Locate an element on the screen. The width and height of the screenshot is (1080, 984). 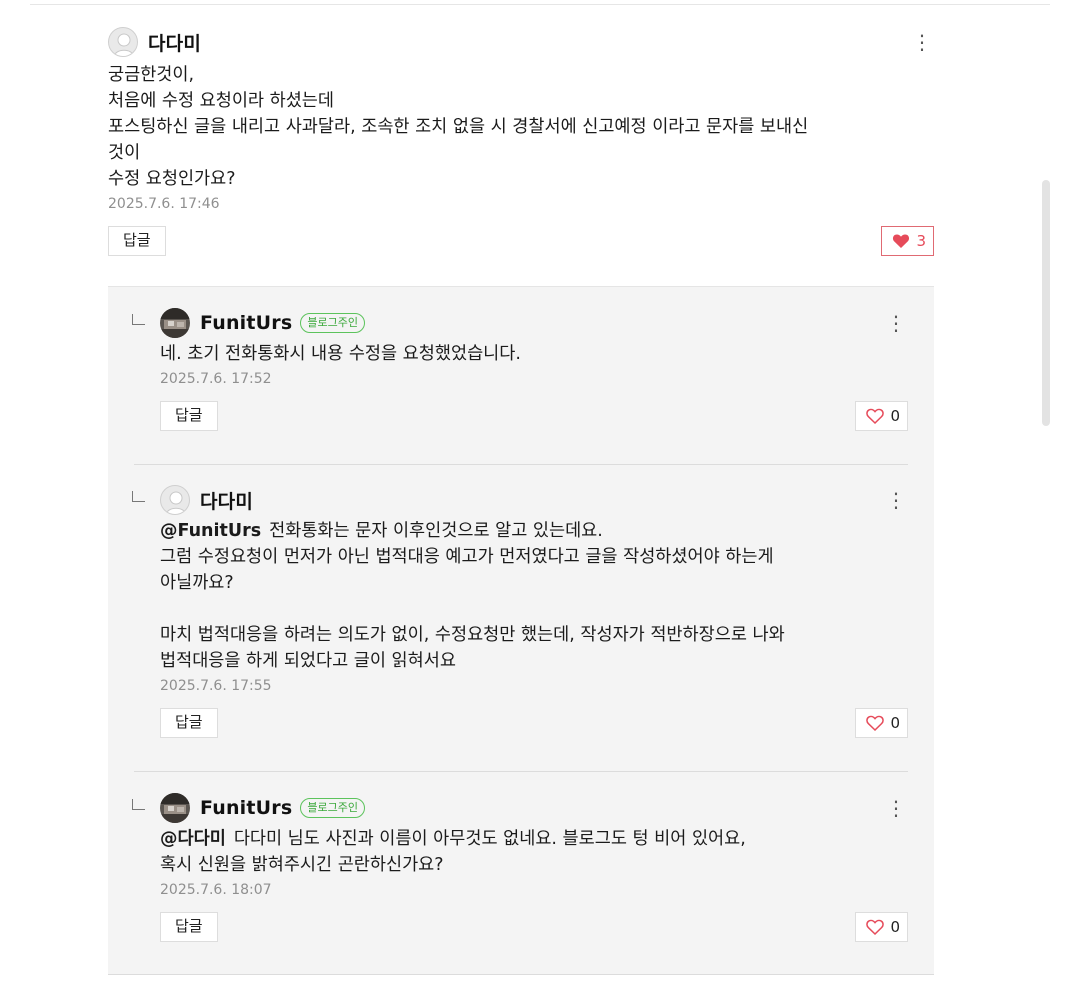
reply-date: 2025.7.6. 17:52 is located at coordinates (216, 379).